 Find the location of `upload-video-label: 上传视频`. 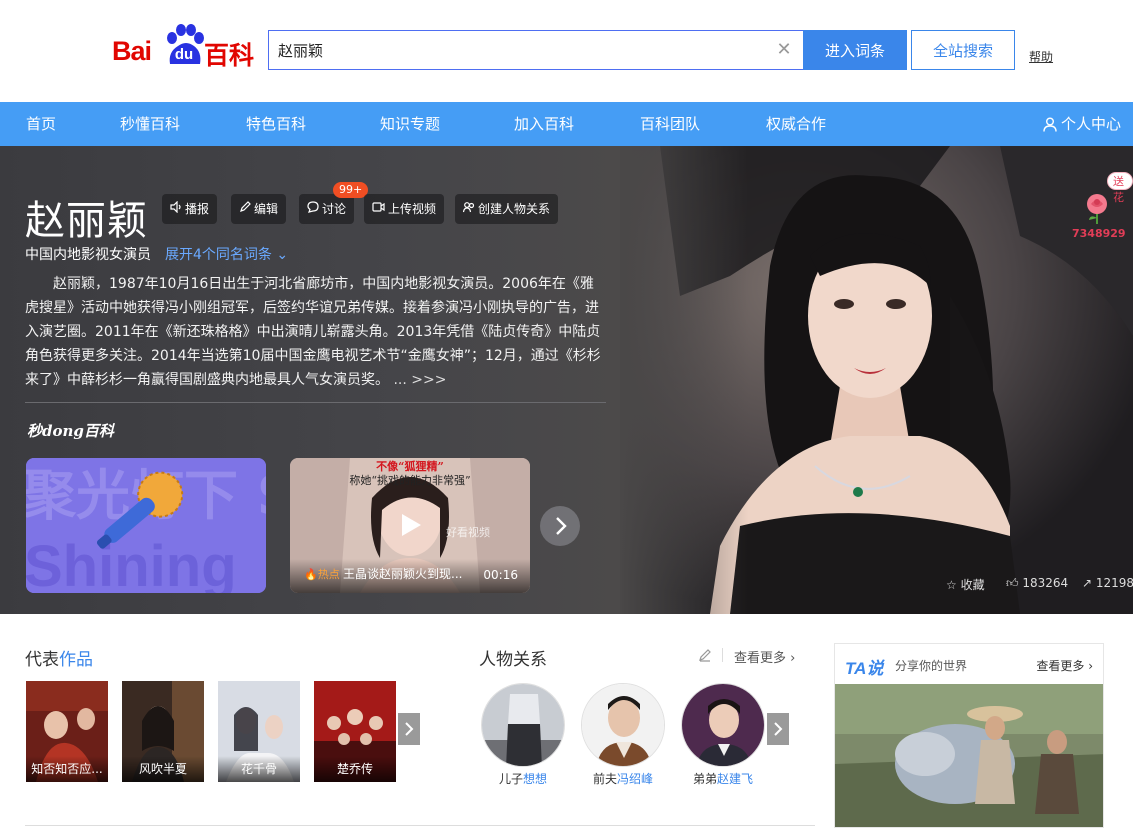

upload-video-label: 上传视频 is located at coordinates (412, 209).